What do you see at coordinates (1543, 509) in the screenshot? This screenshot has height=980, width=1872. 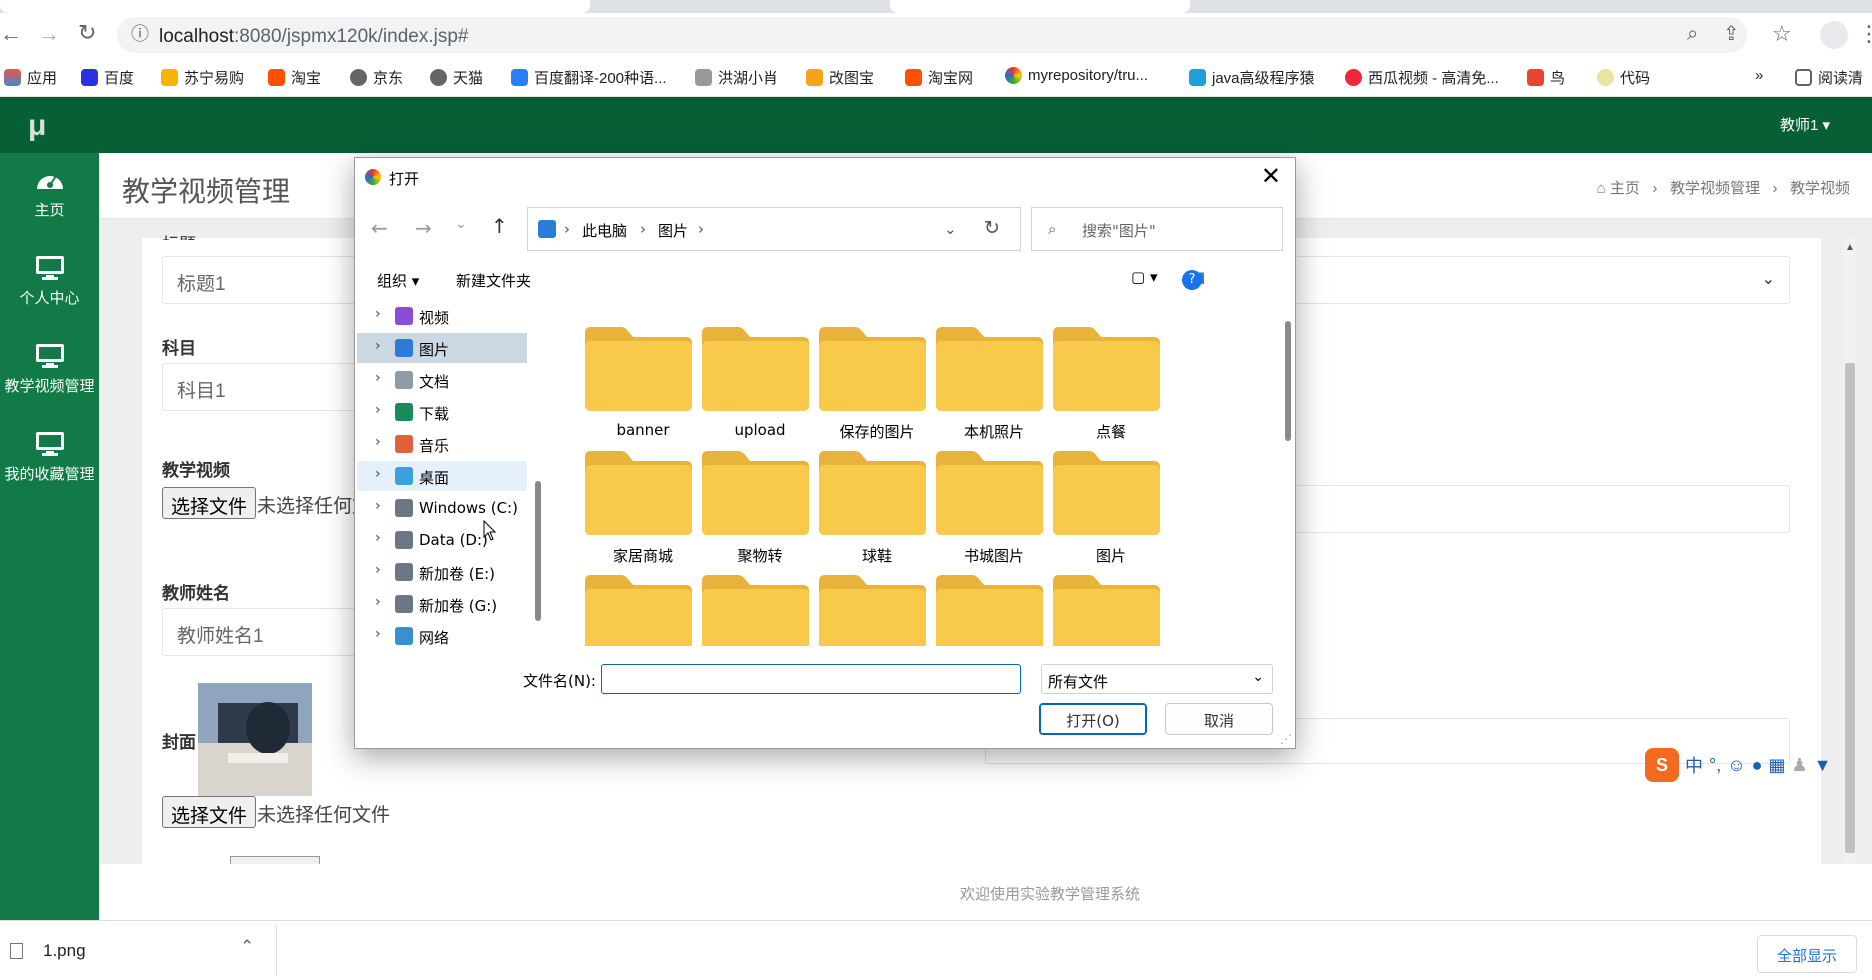 I see `video-field` at bounding box center [1543, 509].